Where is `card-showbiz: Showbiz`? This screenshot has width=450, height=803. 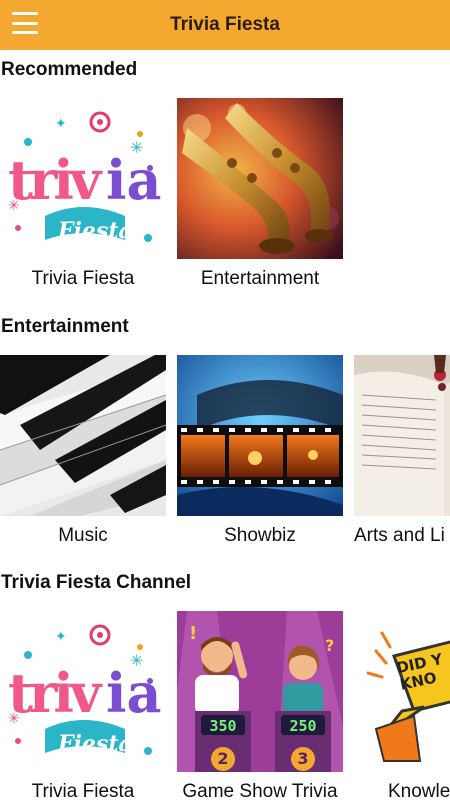 card-showbiz: Showbiz is located at coordinates (260, 451).